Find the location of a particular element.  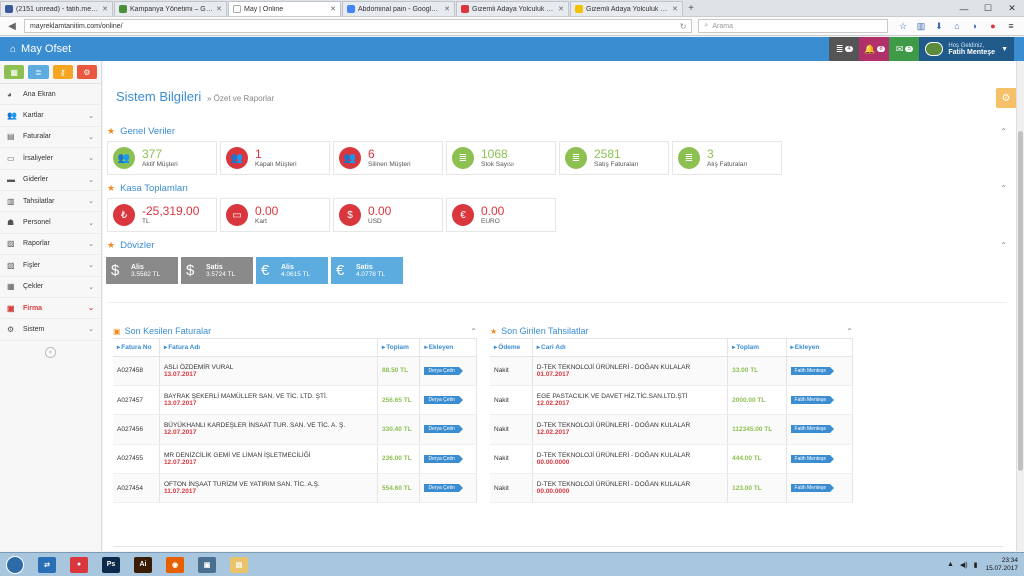

brand: ⌂ May Ofset is located at coordinates (51, 49).